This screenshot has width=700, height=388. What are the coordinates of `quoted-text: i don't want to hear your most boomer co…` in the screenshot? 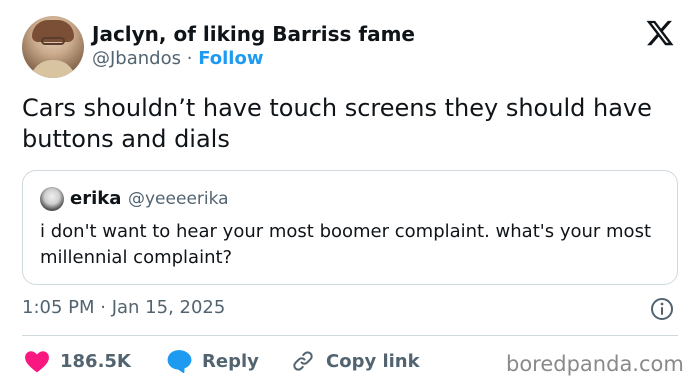 It's located at (345, 244).